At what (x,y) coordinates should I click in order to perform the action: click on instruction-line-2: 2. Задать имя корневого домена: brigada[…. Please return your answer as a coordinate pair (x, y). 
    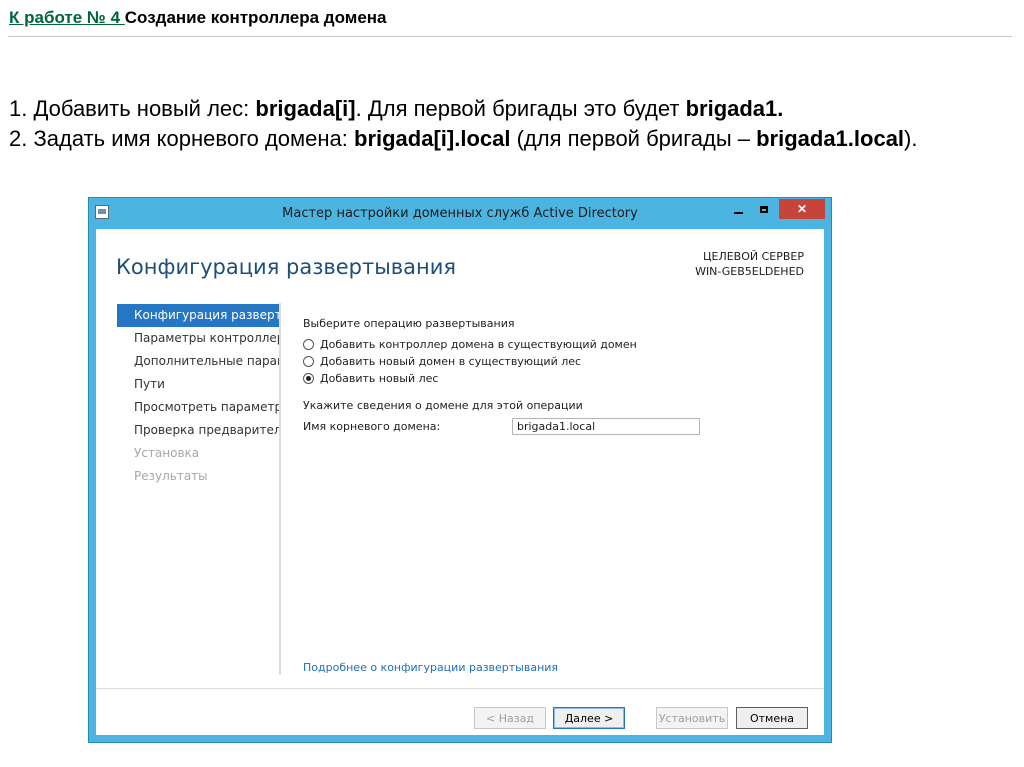
    Looking at the image, I should click on (504, 139).